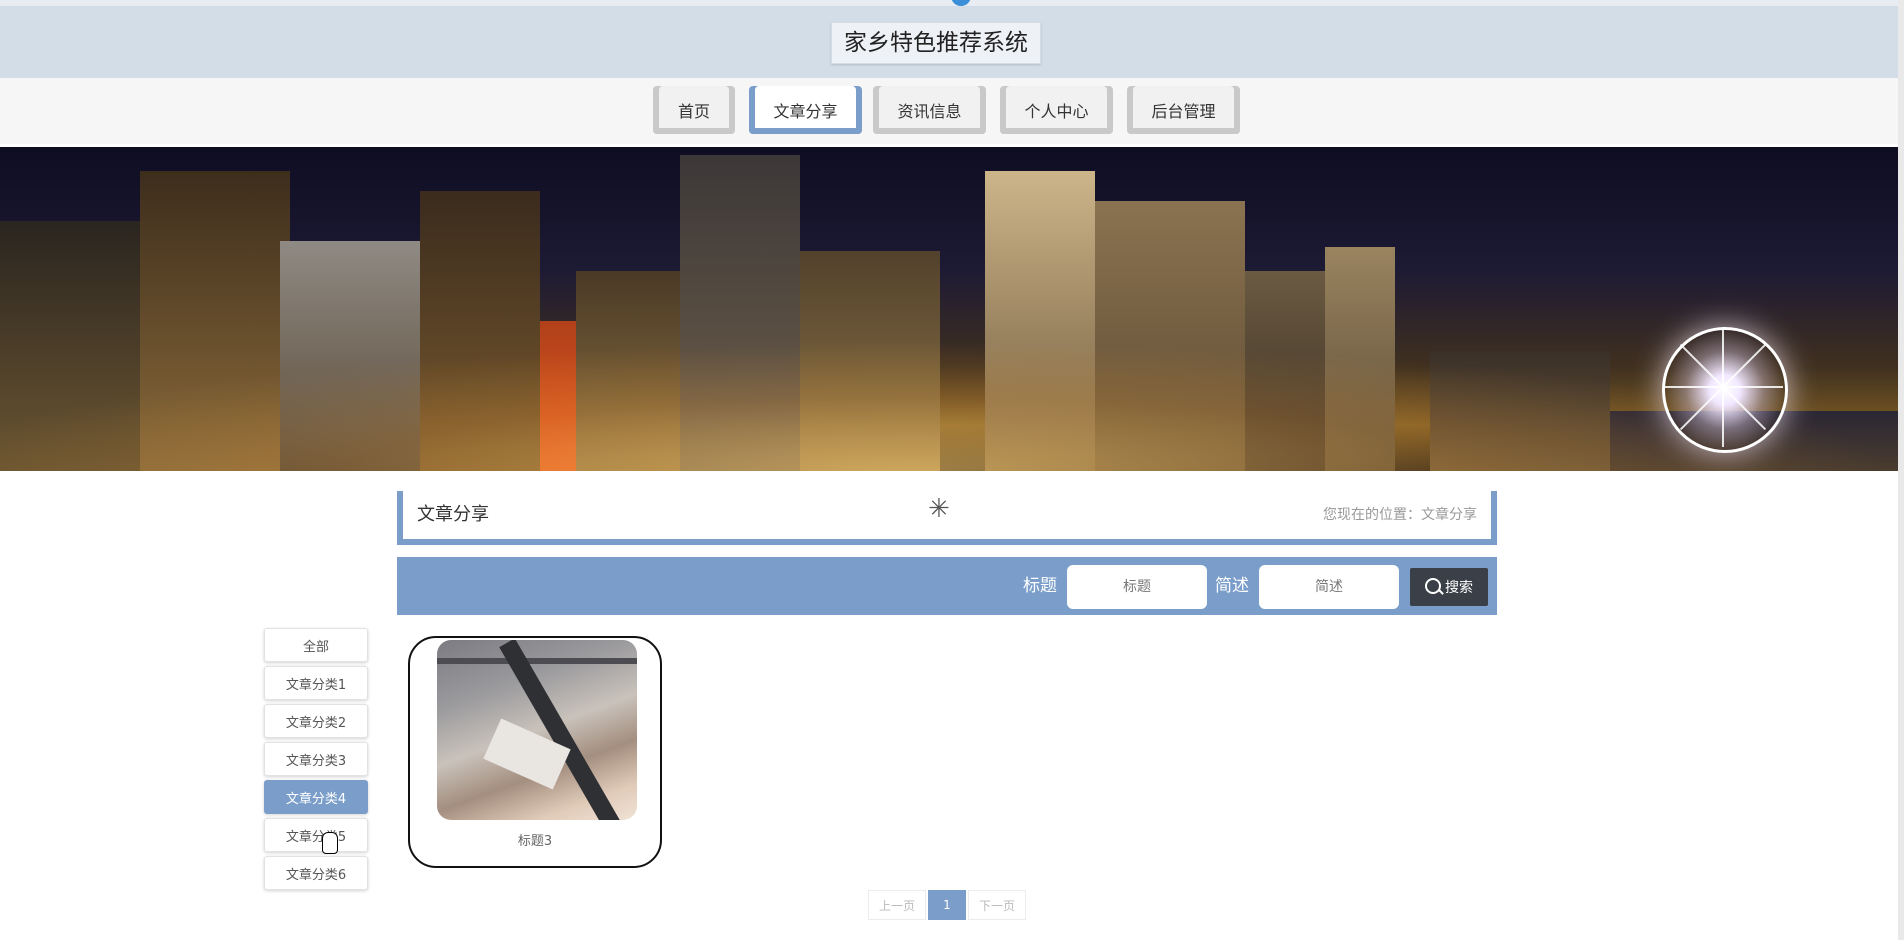  What do you see at coordinates (694, 110) in the screenshot?
I see `nav-home: 首页` at bounding box center [694, 110].